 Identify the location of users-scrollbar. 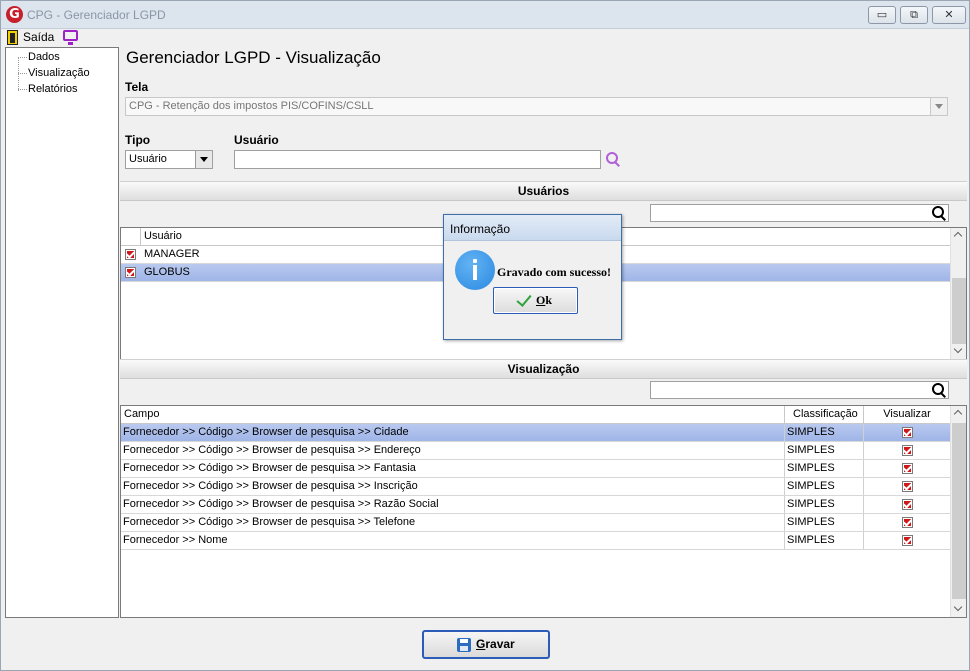
(958, 293).